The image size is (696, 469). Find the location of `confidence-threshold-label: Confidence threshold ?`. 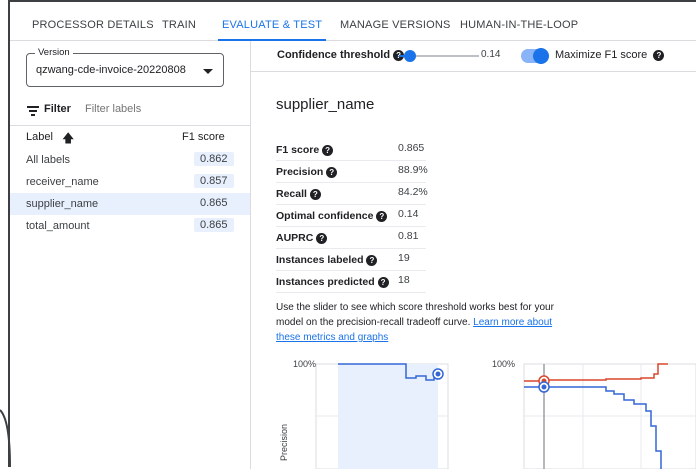

confidence-threshold-label: Confidence threshold ? is located at coordinates (341, 55).